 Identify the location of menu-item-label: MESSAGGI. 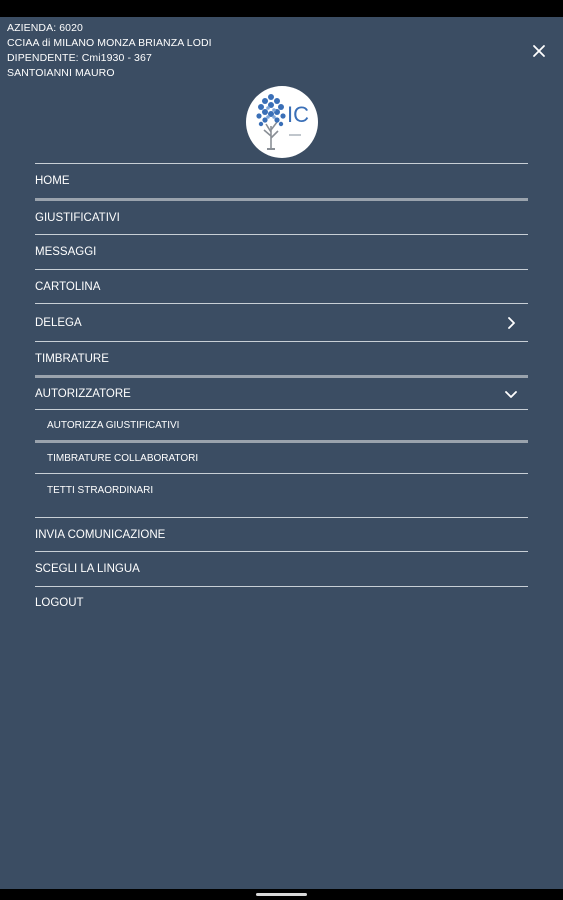
(66, 252).